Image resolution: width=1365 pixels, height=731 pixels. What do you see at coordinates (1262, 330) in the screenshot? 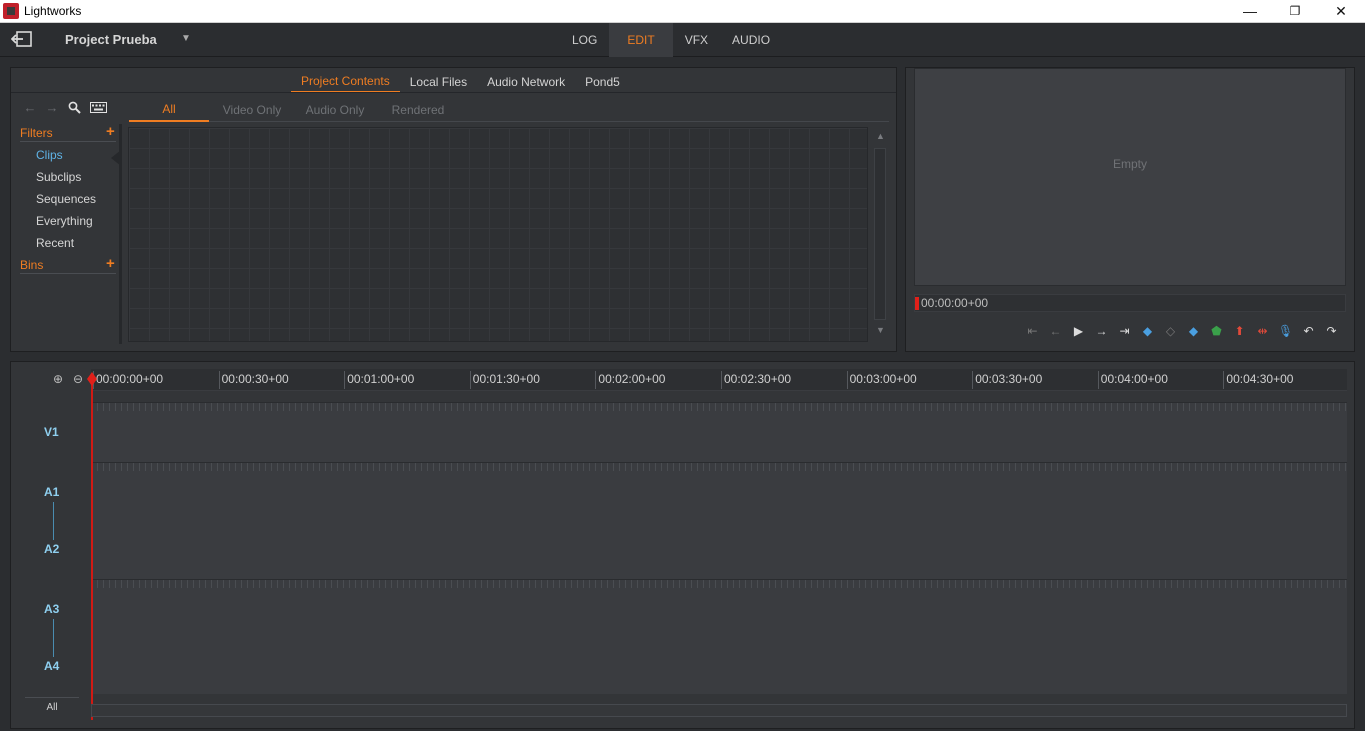
I see `replace-icon: ⇹` at bounding box center [1262, 330].